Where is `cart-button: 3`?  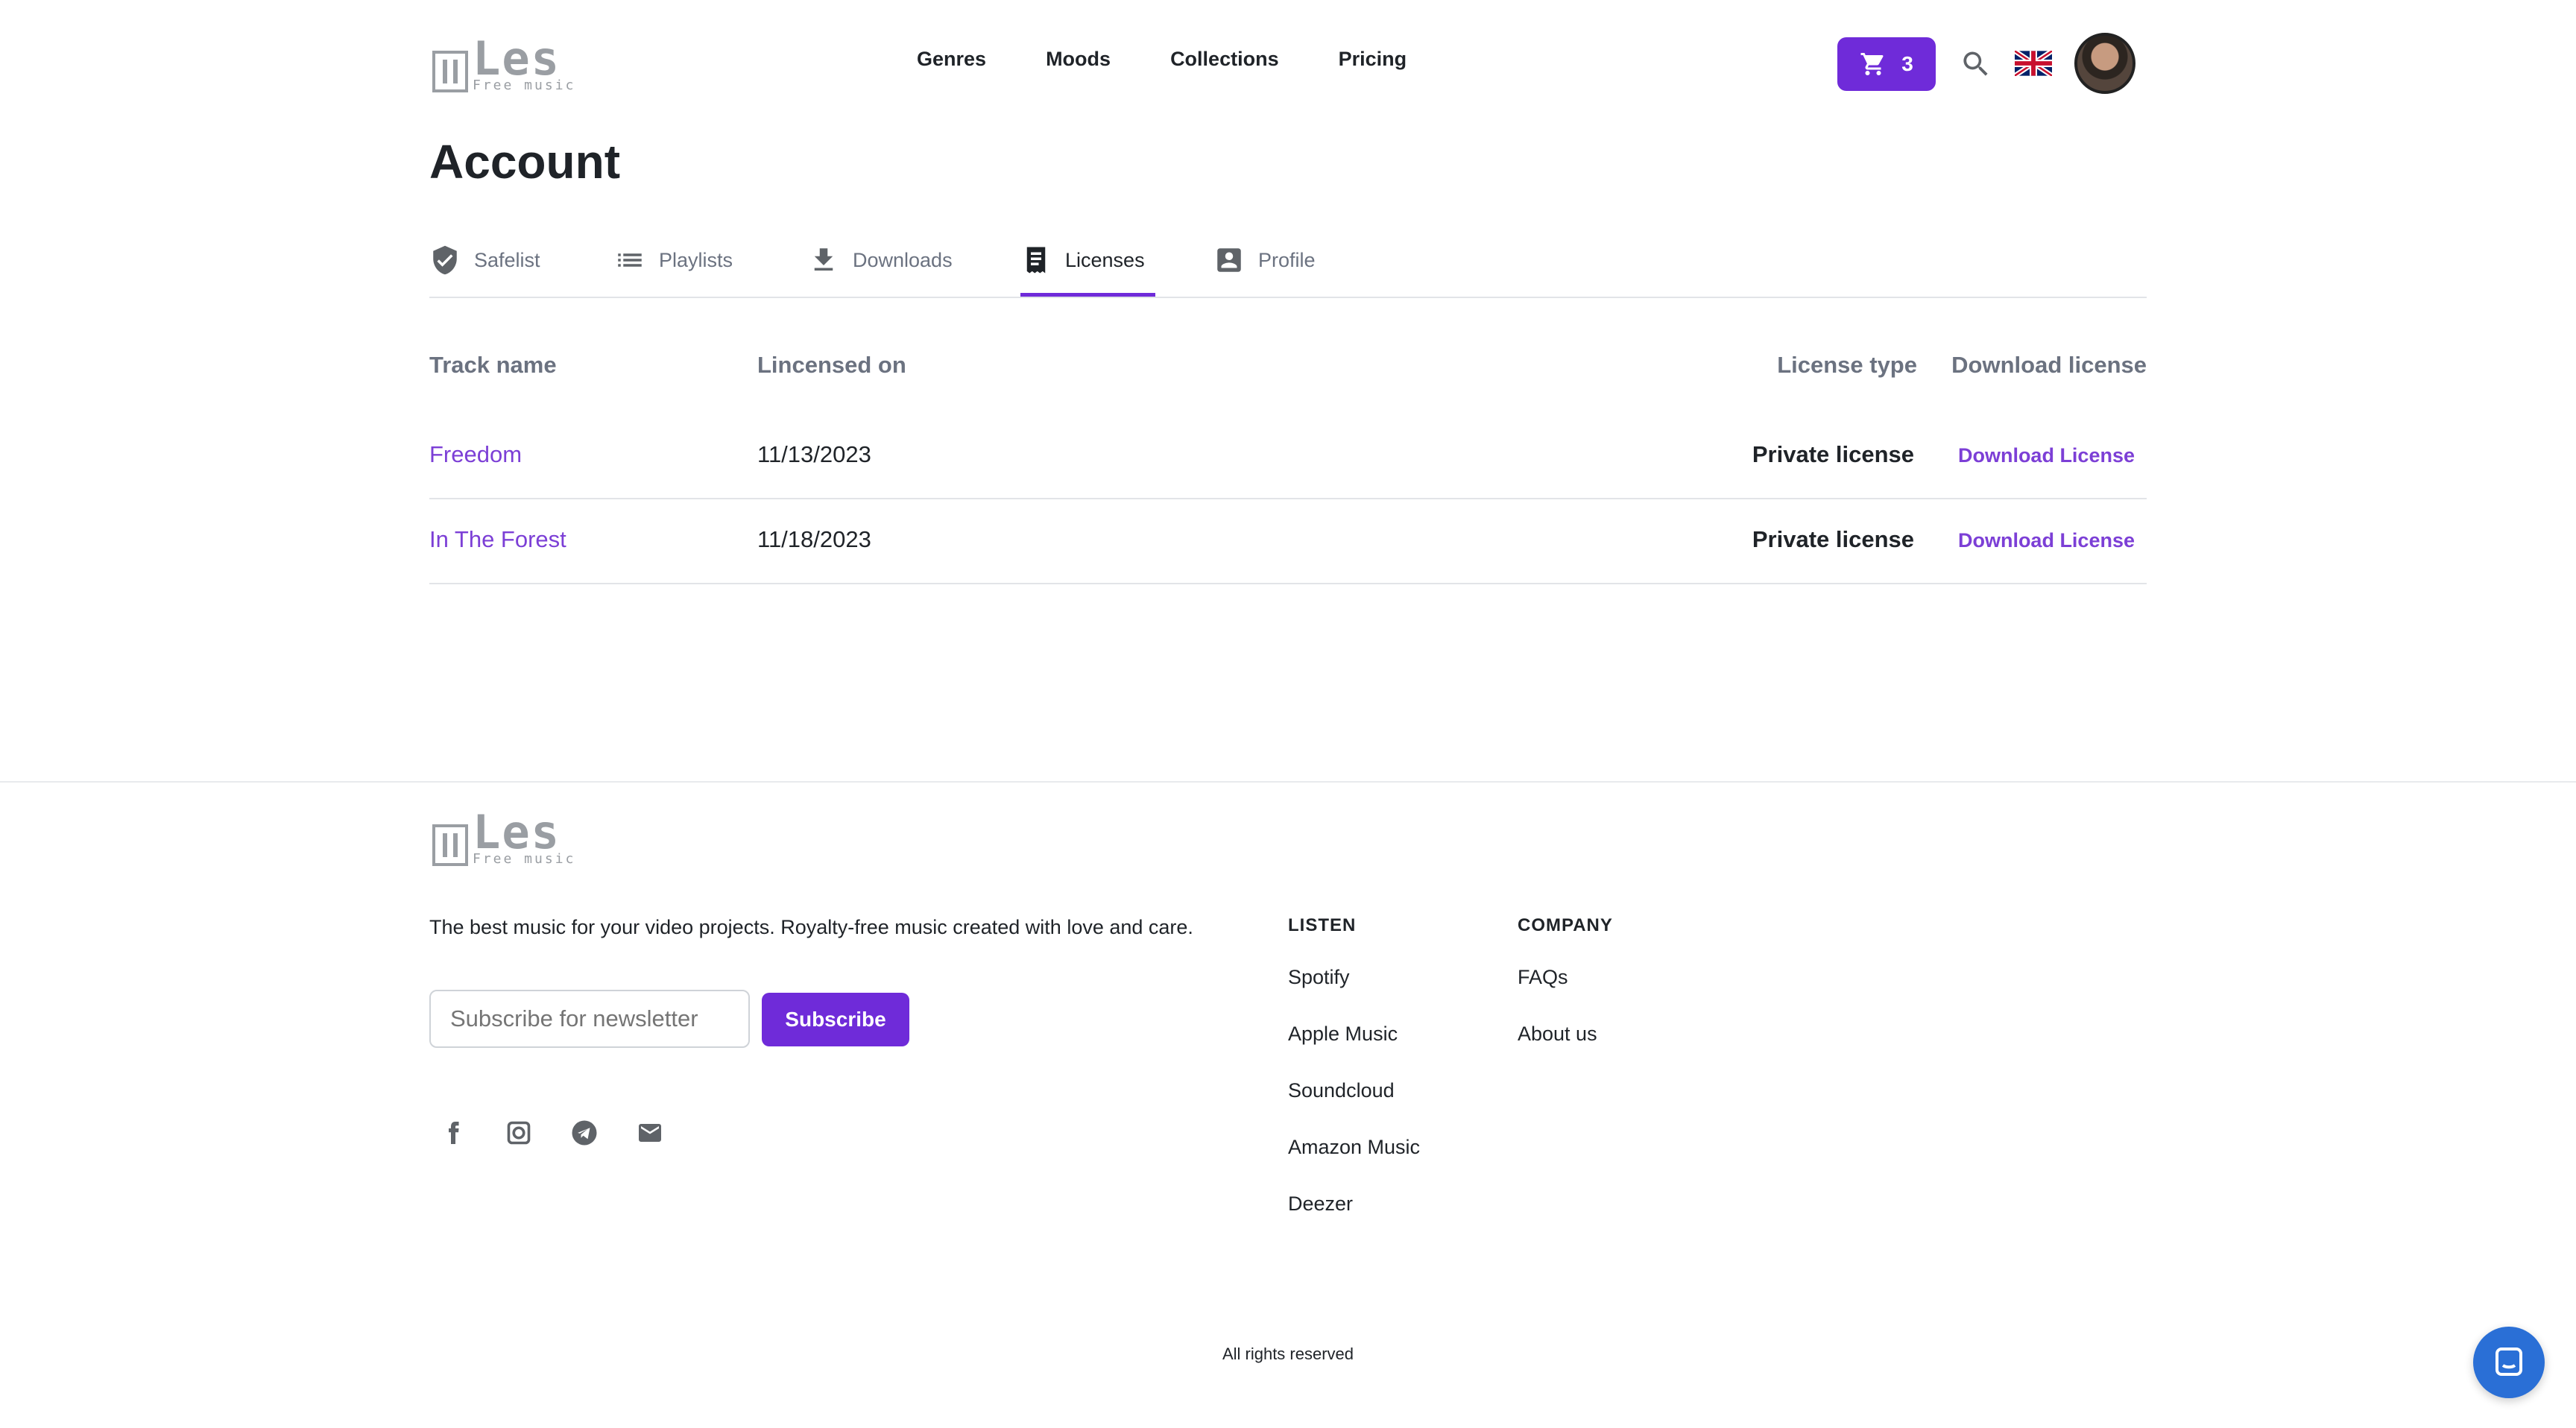 cart-button: 3 is located at coordinates (1886, 64).